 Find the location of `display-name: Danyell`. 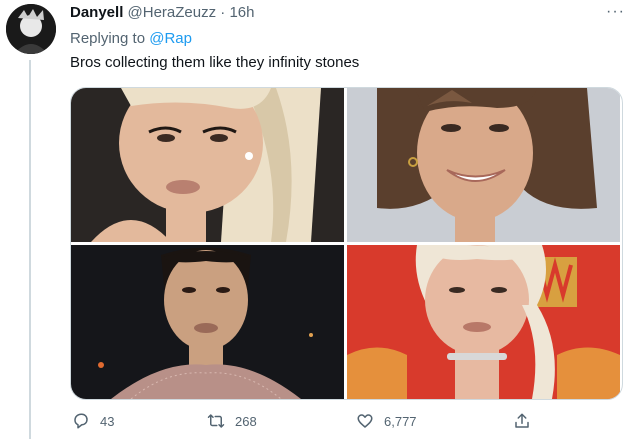

display-name: Danyell is located at coordinates (96, 12).